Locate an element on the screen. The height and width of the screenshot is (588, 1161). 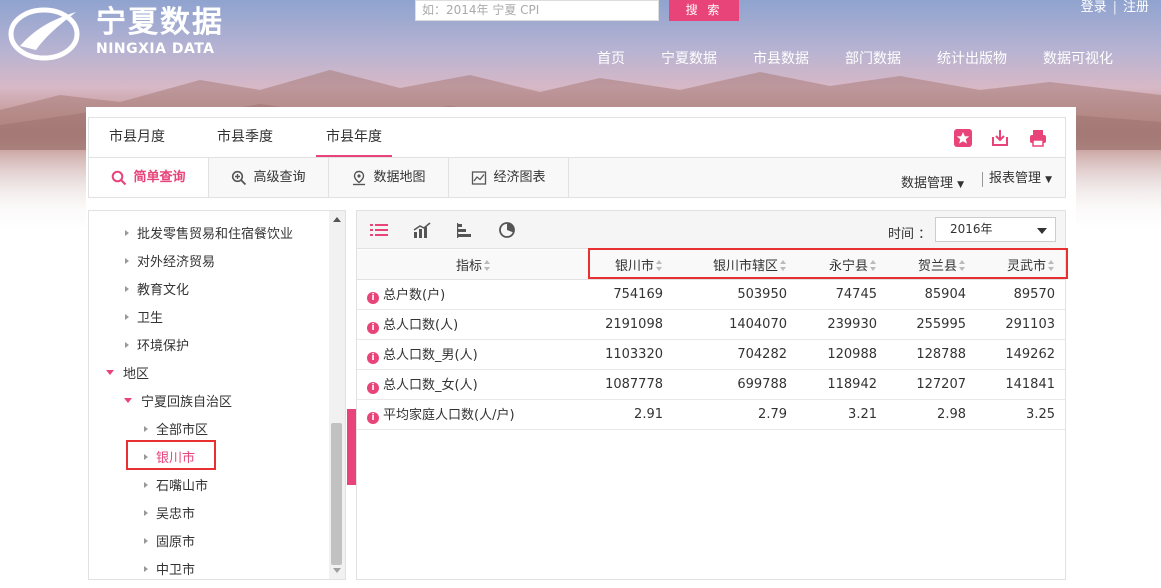
chart-view-icon is located at coordinates (422, 230).